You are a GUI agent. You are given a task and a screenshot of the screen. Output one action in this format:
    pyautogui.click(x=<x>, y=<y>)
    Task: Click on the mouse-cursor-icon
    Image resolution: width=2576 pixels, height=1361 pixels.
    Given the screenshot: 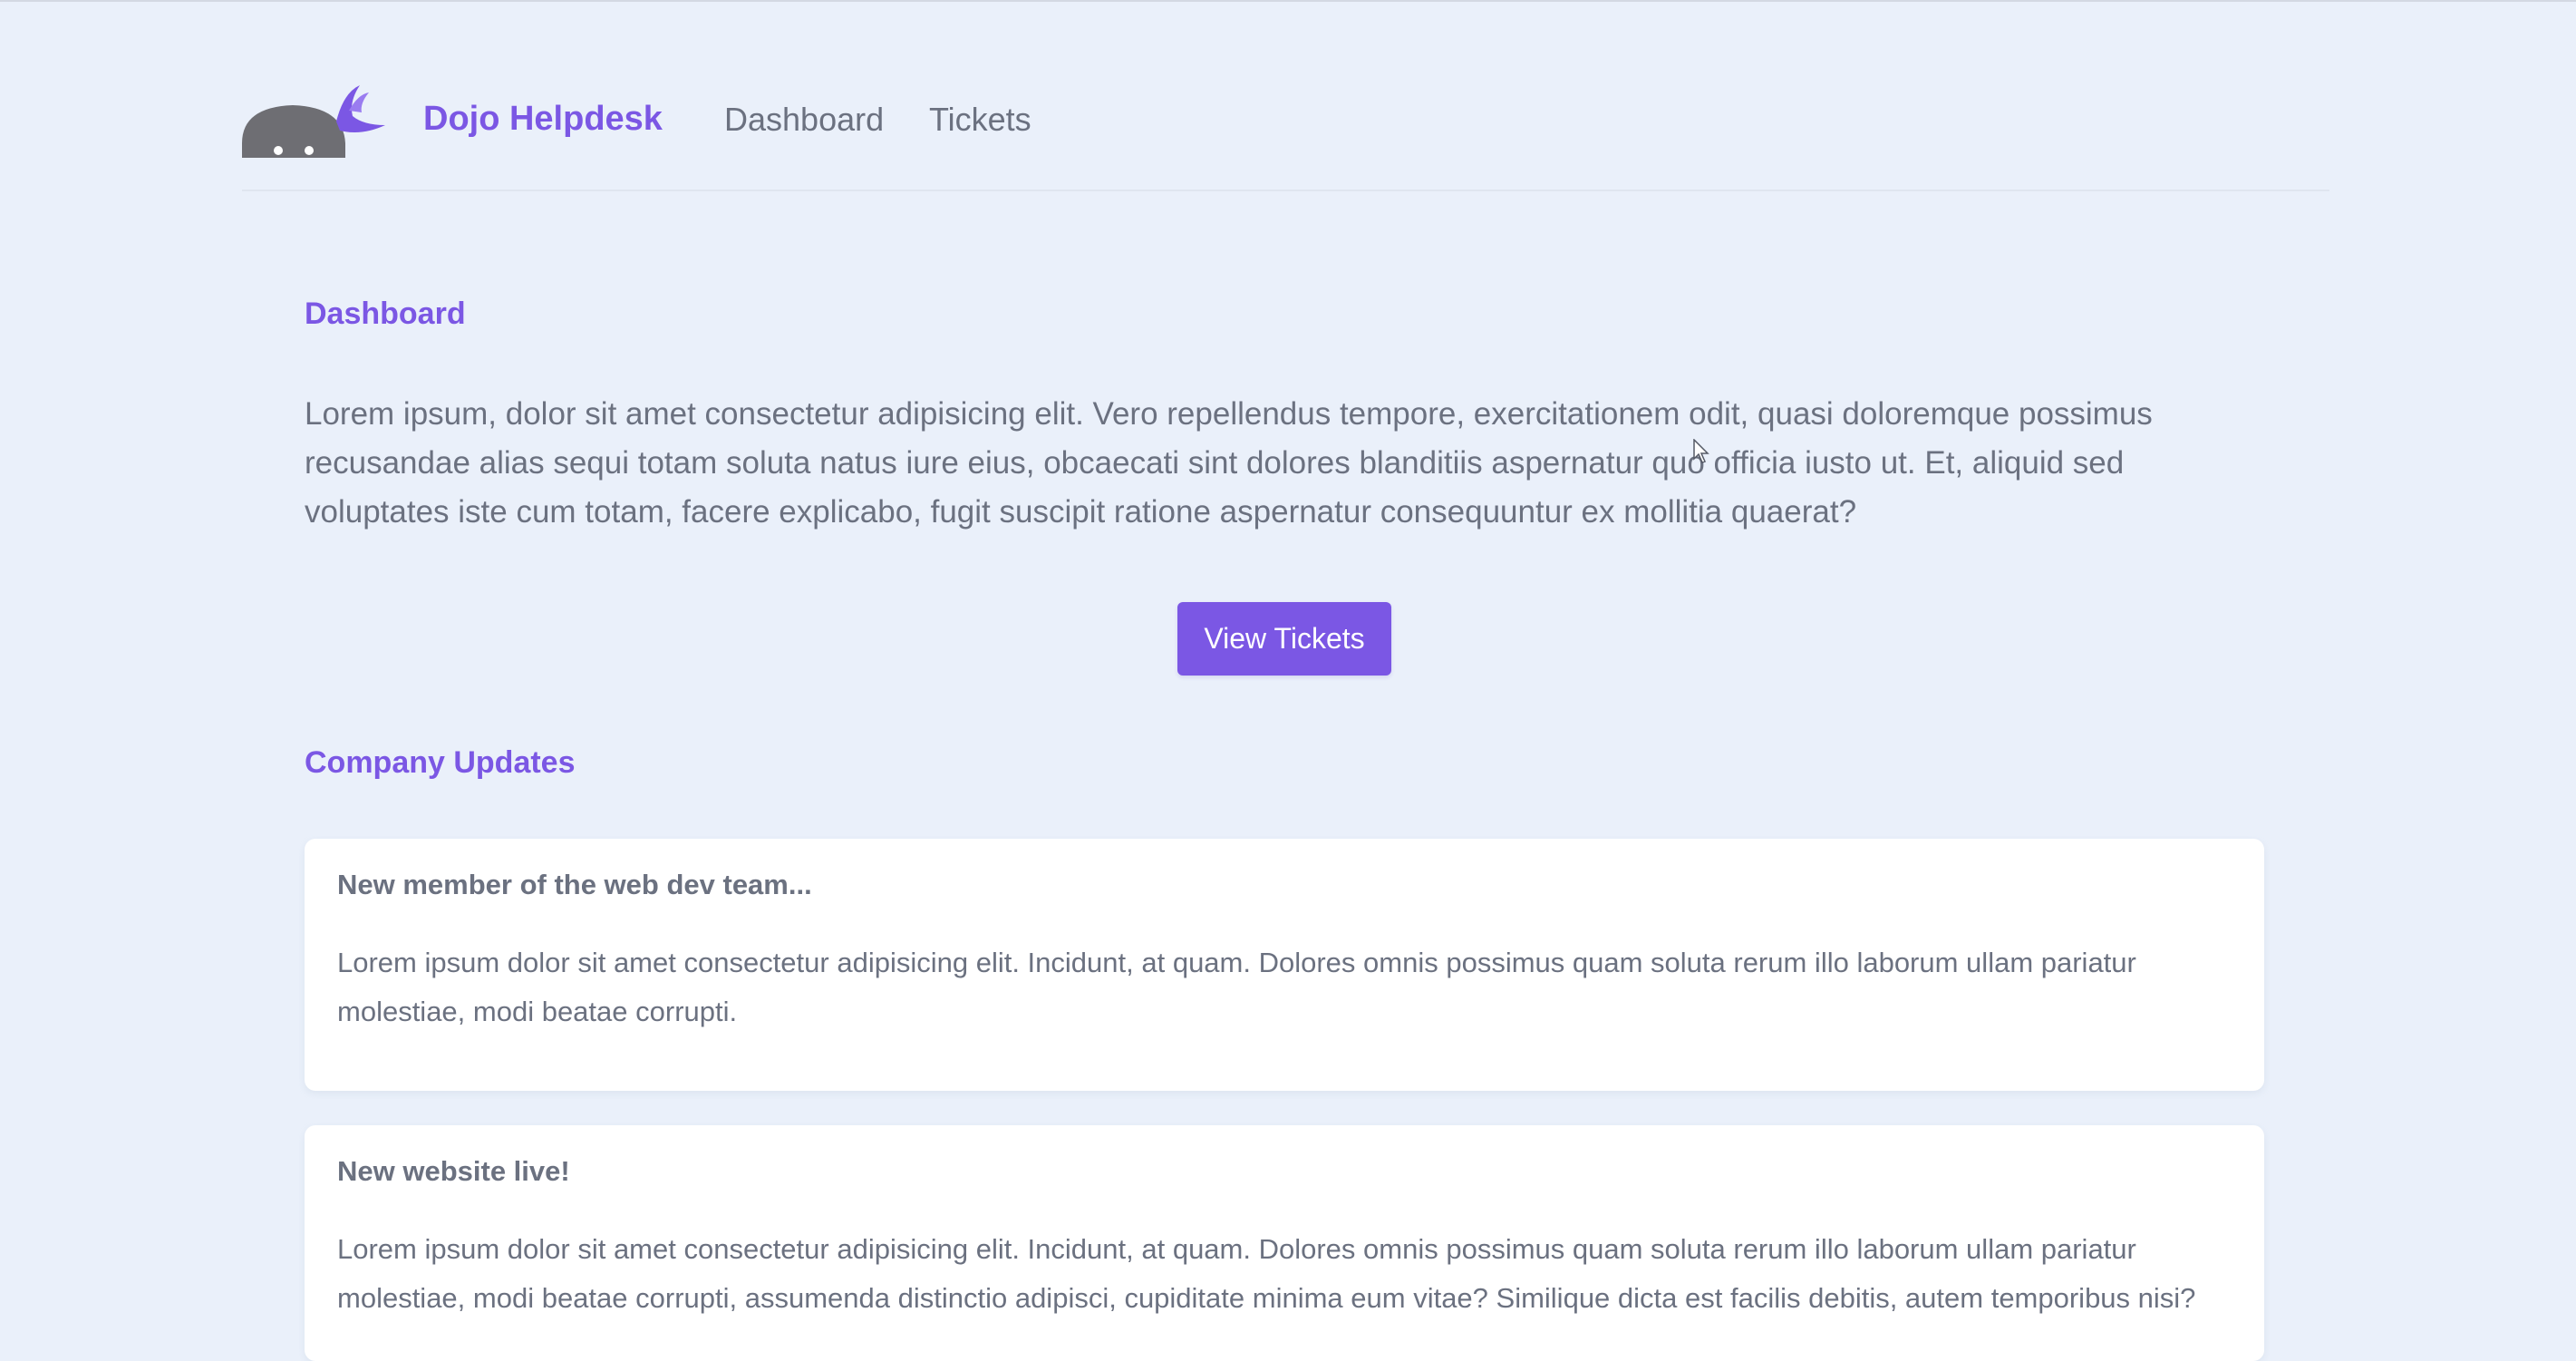 What is the action you would take?
    pyautogui.click(x=1701, y=451)
    